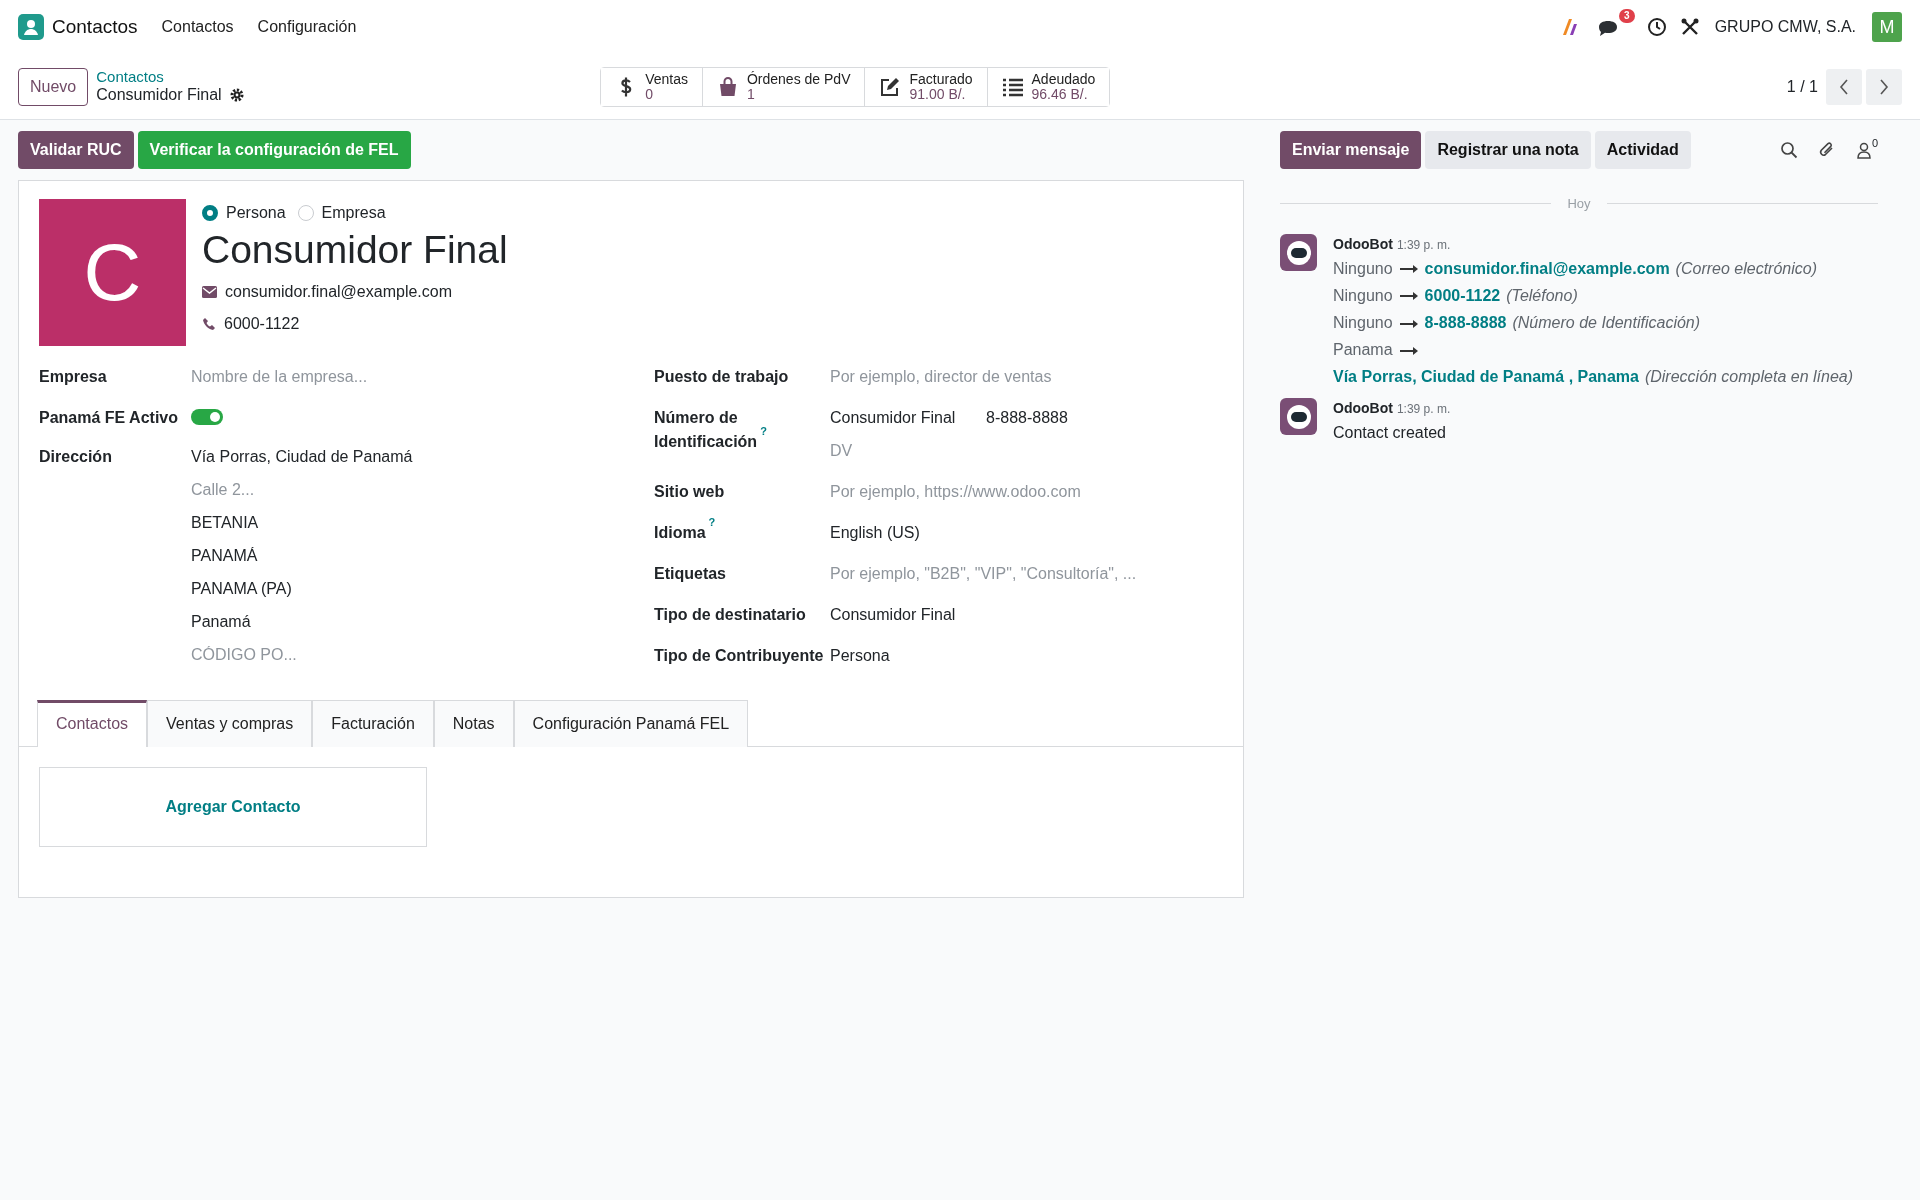 The height and width of the screenshot is (1200, 1920). I want to click on count-badge: 3, so click(1627, 16).